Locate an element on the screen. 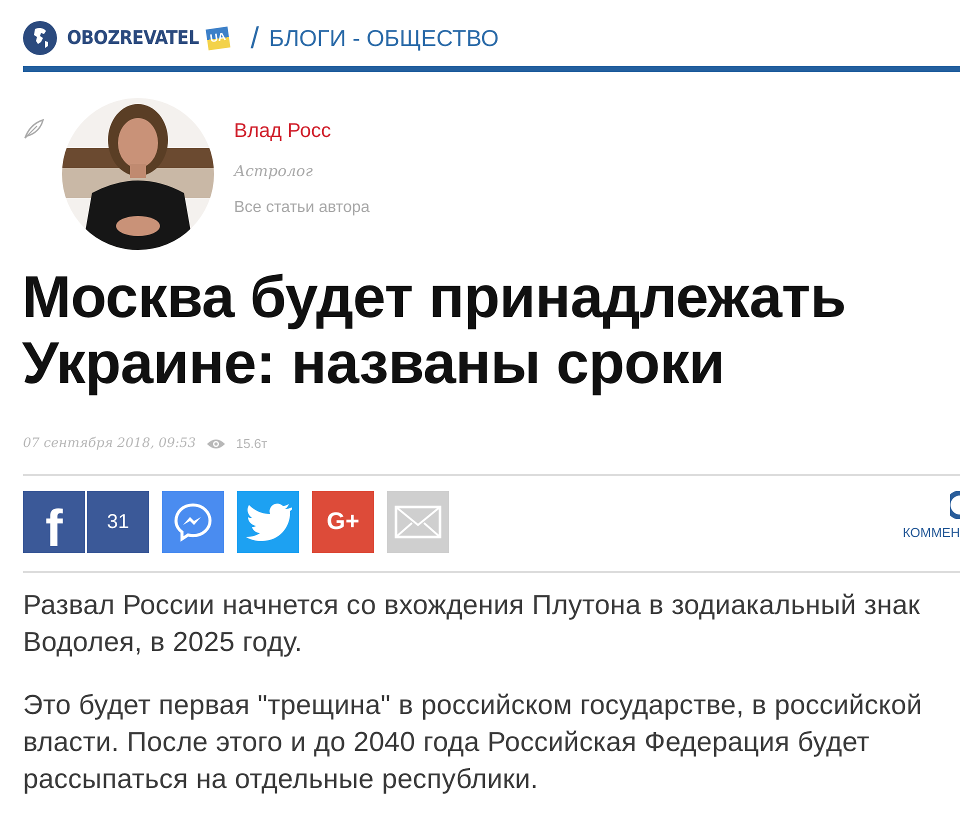  comments-link: КОММЕН is located at coordinates (931, 532).